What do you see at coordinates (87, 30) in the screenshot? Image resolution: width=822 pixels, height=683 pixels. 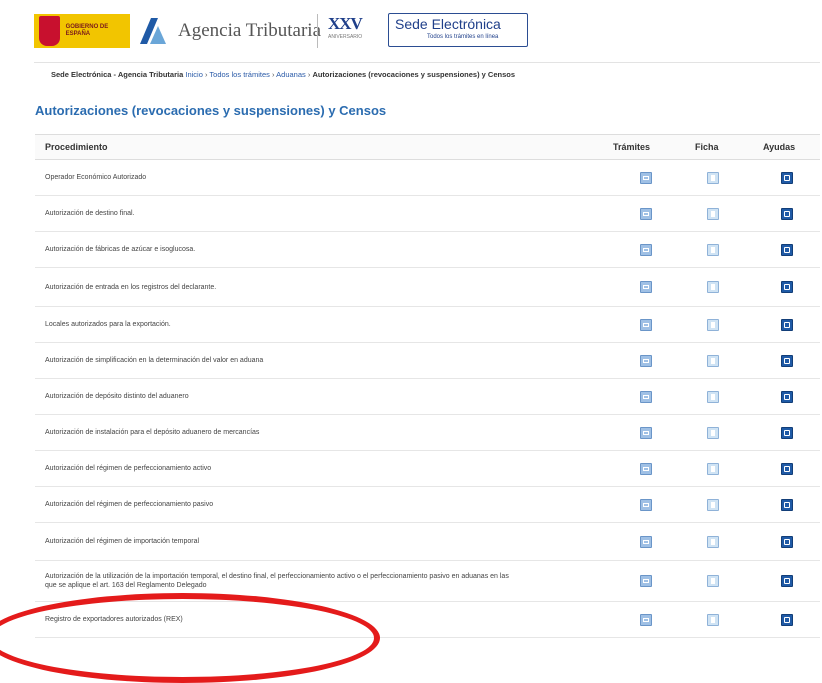 I see `gov-logo-text: GOBIERNO DE ESPAÑA` at bounding box center [87, 30].